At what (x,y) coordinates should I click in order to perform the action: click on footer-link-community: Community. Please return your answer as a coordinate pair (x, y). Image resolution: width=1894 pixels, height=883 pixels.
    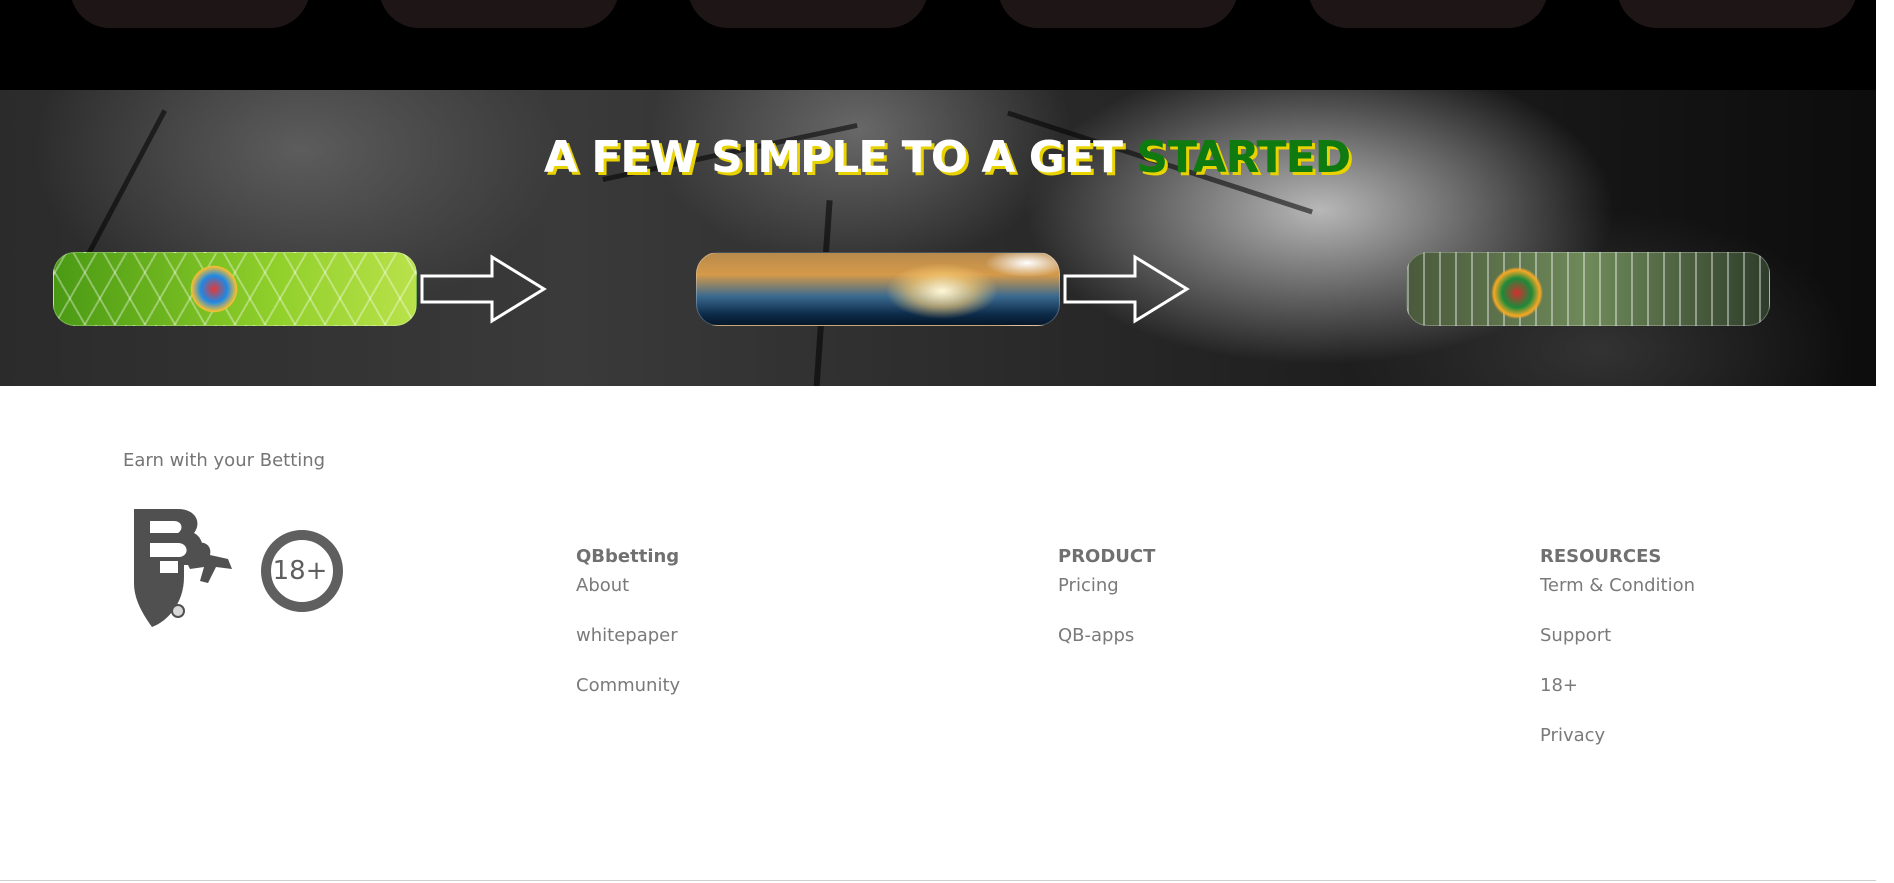
    Looking at the image, I should click on (628, 698).